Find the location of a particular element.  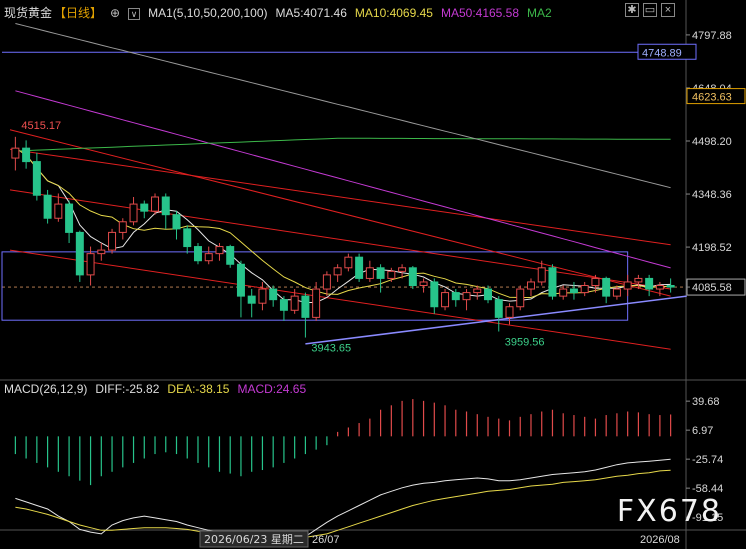

macd-value: MACD:24.65 is located at coordinates (272, 389).